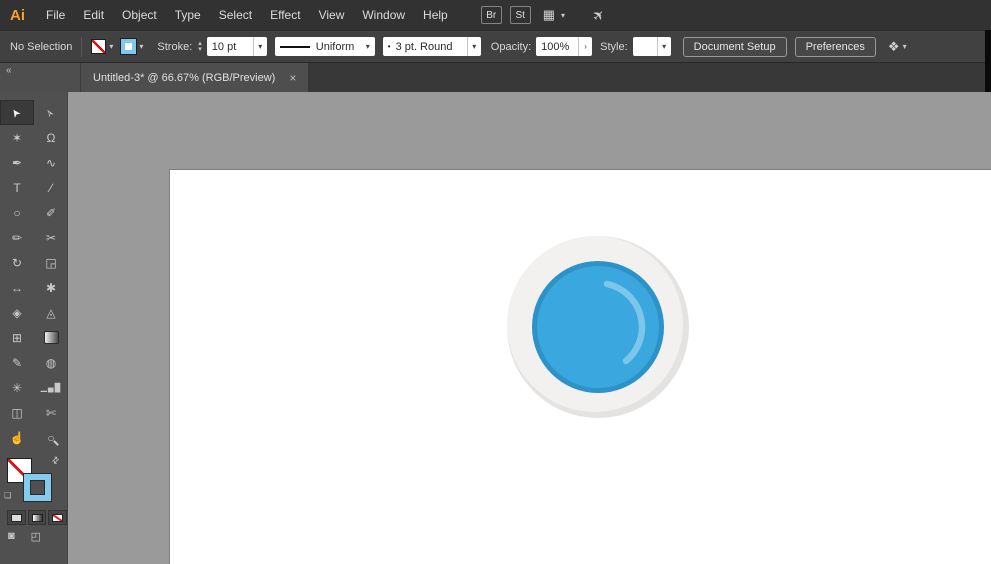  What do you see at coordinates (17, 112) in the screenshot?
I see `selection-tool: ➤` at bounding box center [17, 112].